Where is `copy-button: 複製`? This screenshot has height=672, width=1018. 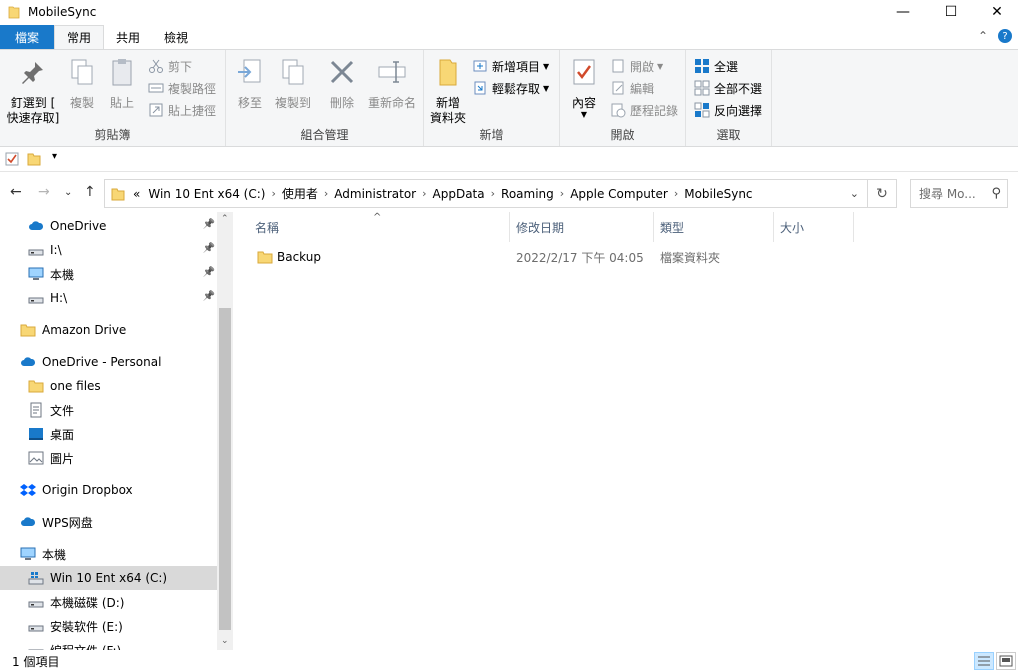
copy-button: 複製 is located at coordinates (82, 83).